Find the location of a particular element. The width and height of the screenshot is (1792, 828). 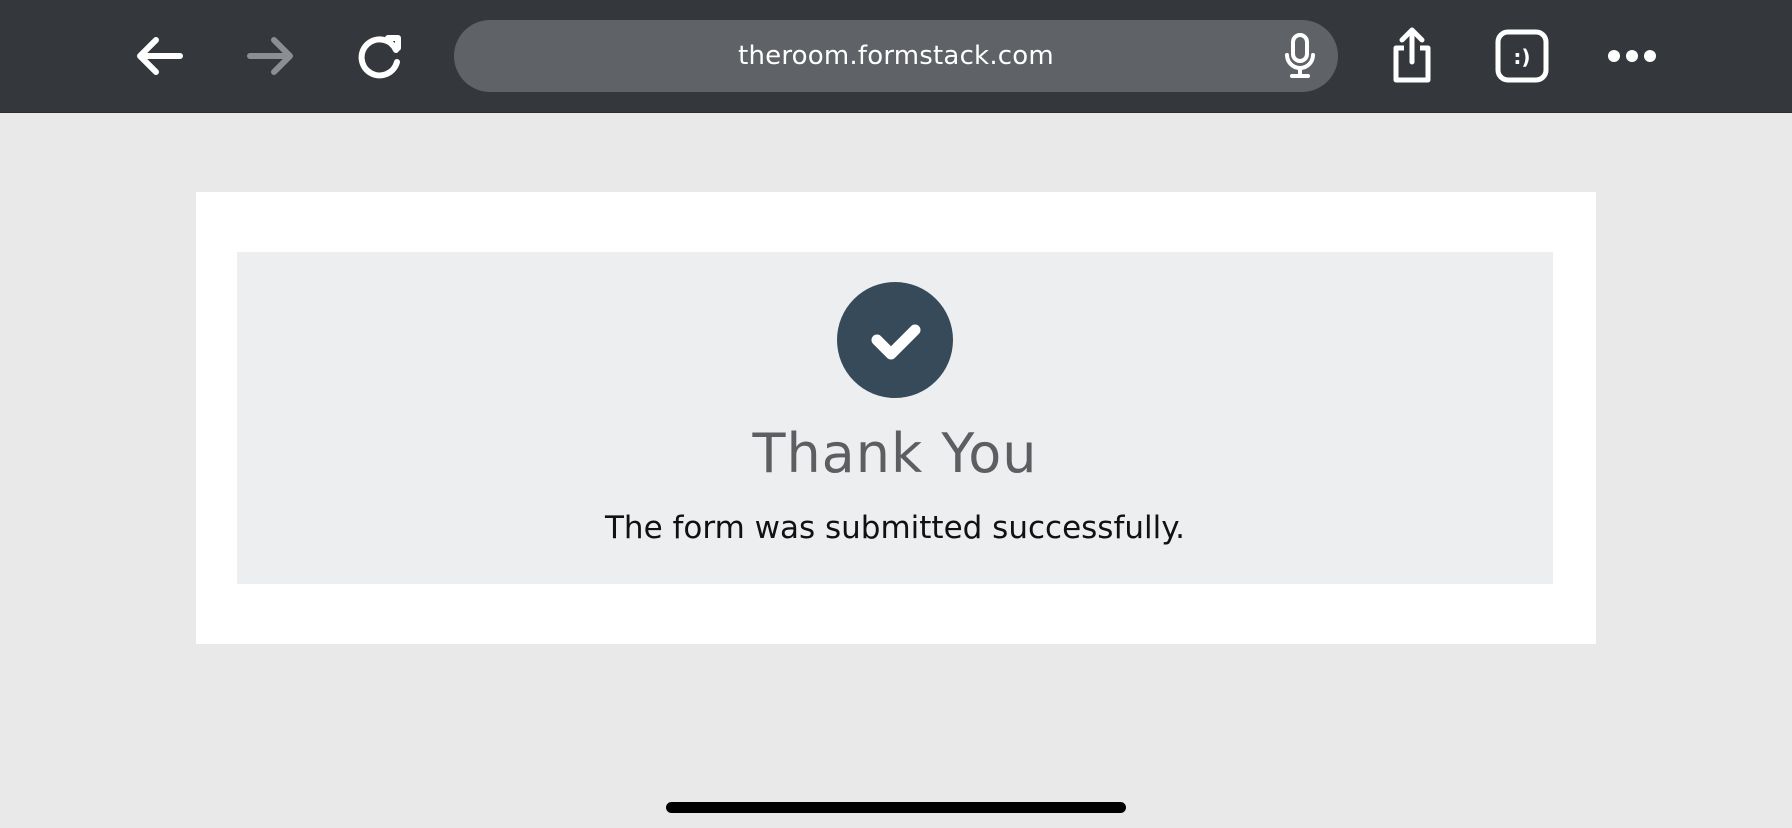

share-button is located at coordinates (1412, 56).